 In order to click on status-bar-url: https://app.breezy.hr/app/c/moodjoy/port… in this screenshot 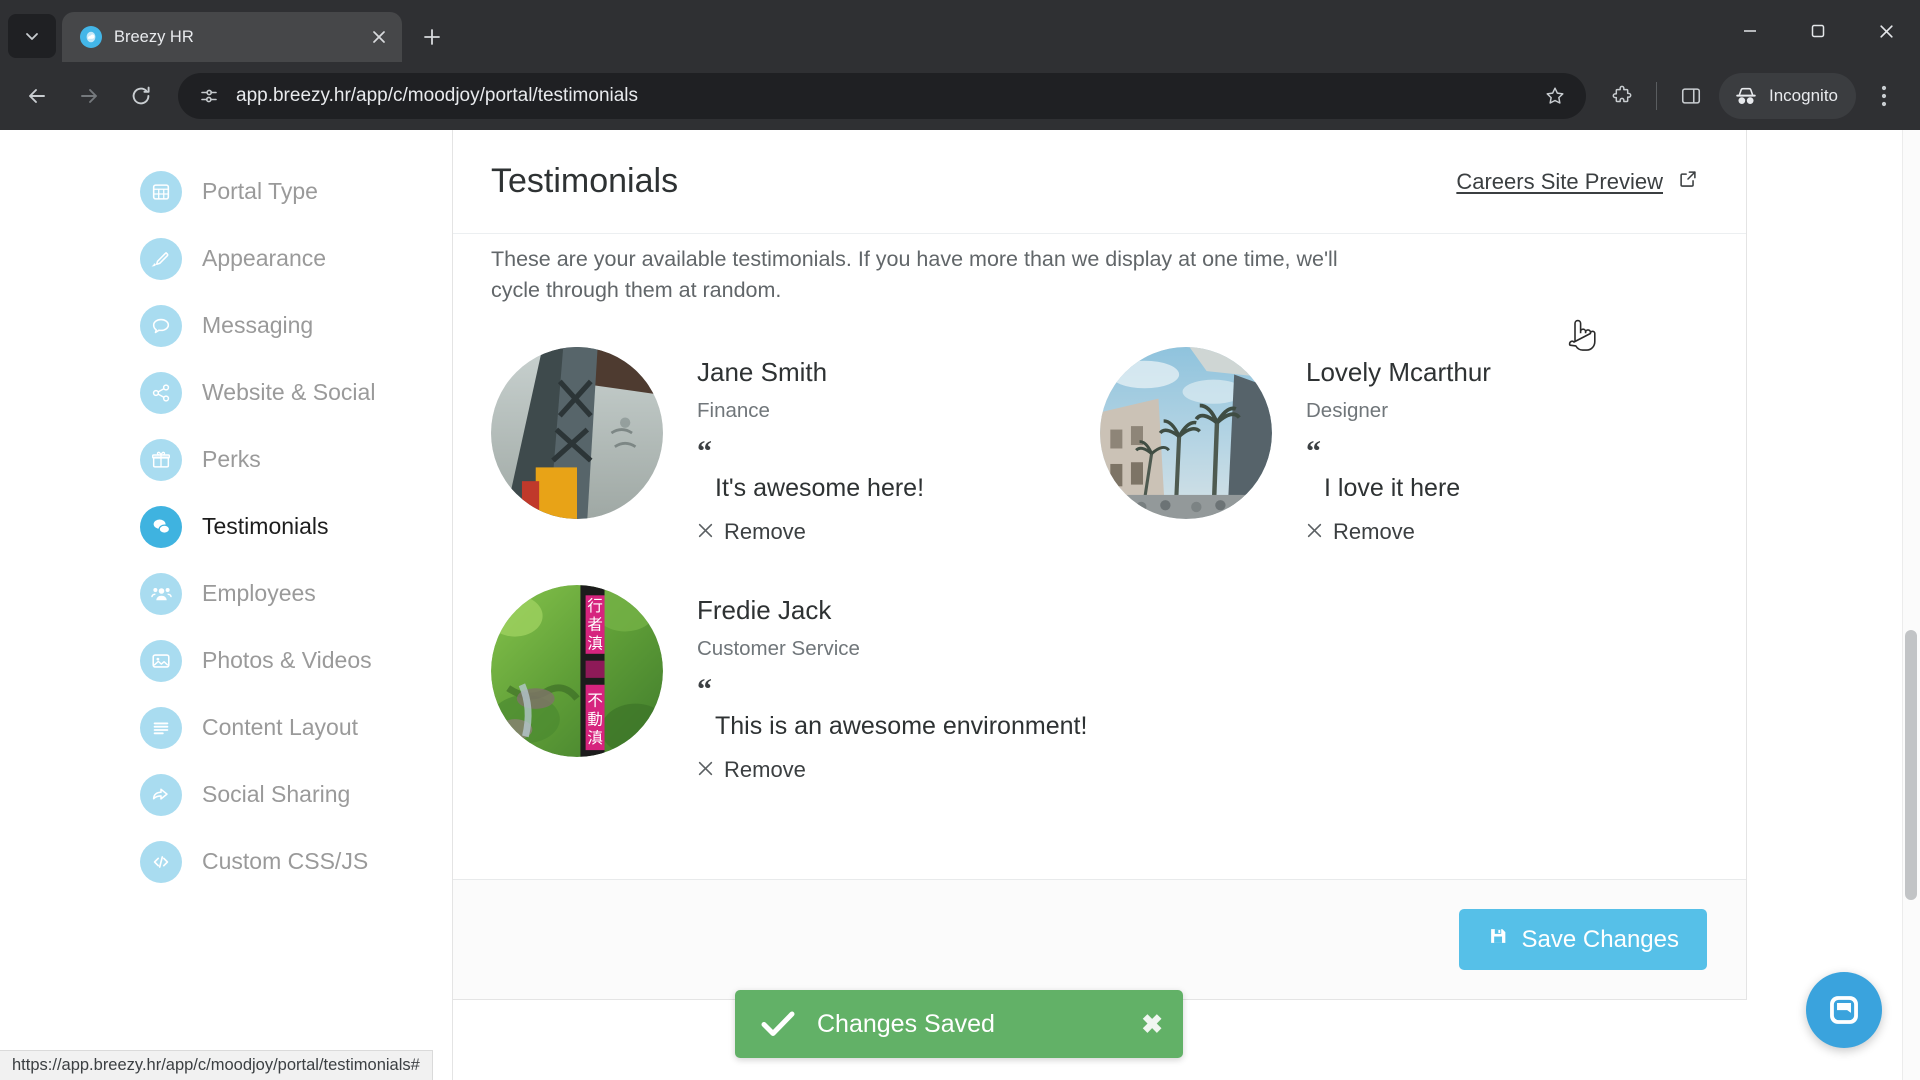, I will do `click(216, 1065)`.